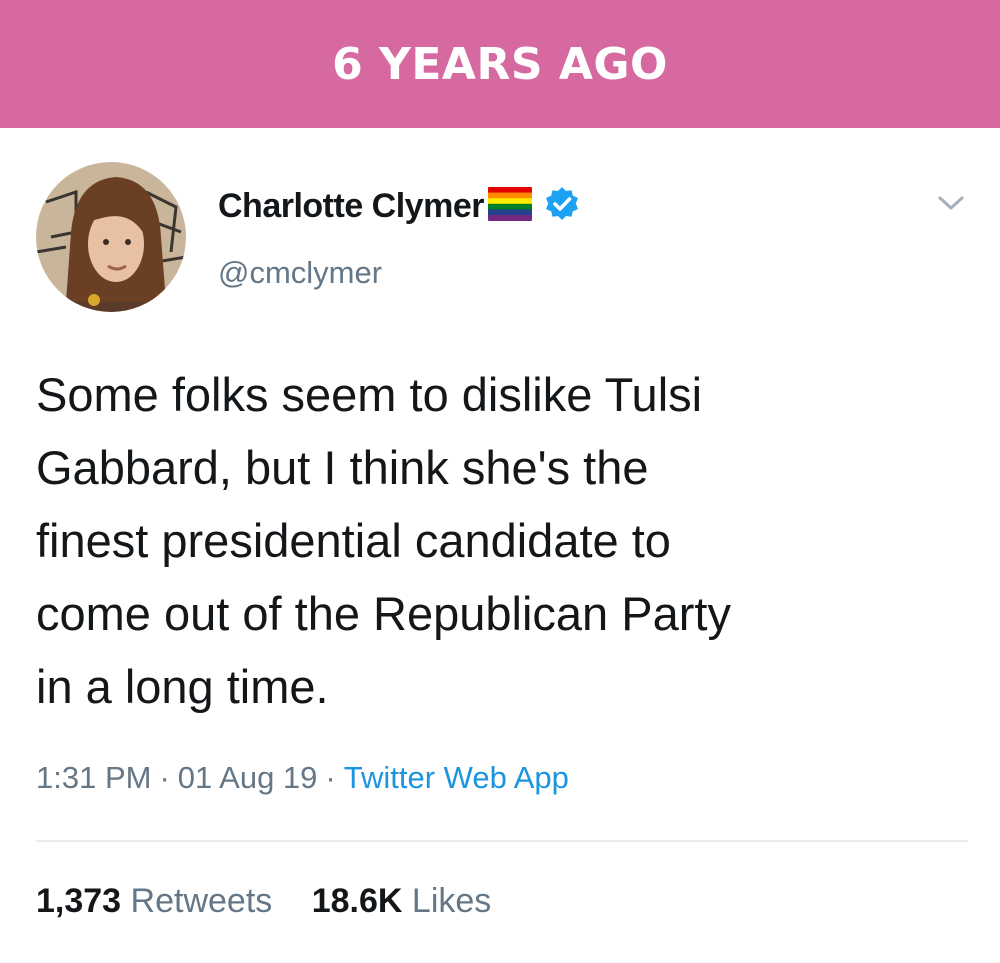  What do you see at coordinates (351, 206) in the screenshot?
I see `author-display-name: Charlotte Clymer` at bounding box center [351, 206].